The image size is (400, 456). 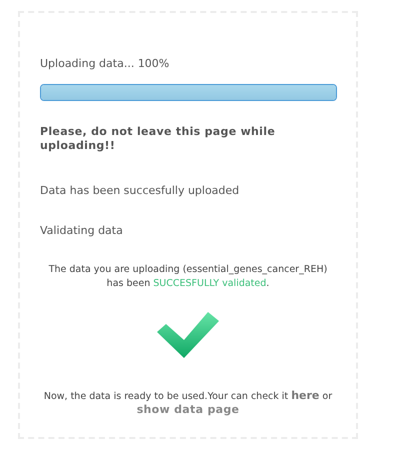 What do you see at coordinates (188, 335) in the screenshot?
I see `checkmark-icon` at bounding box center [188, 335].